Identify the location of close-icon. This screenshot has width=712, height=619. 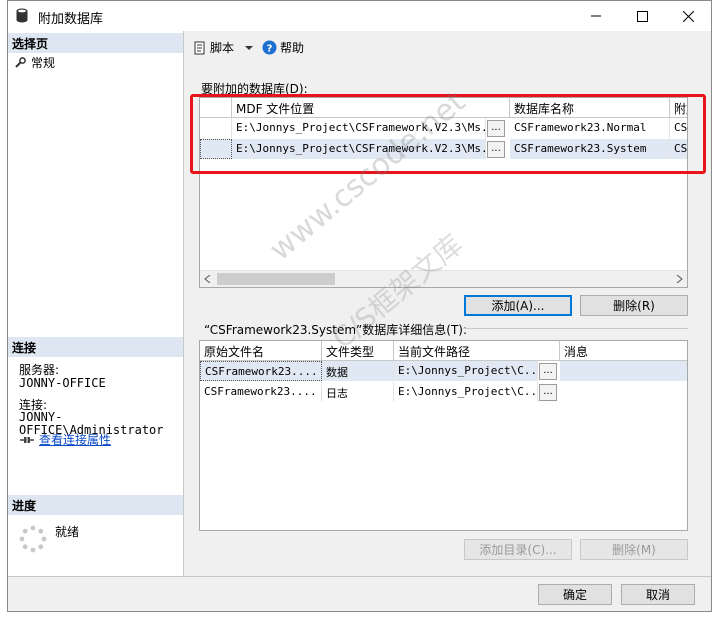
(688, 16).